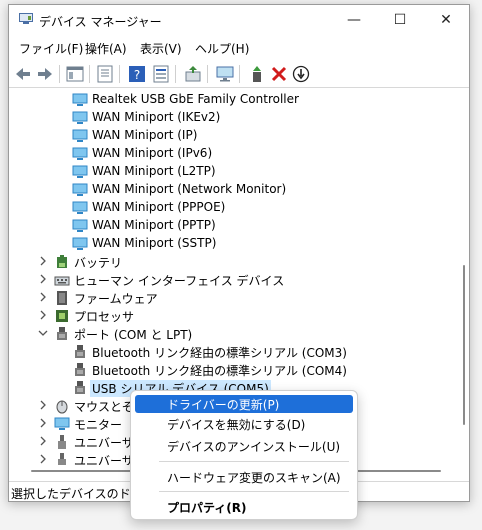 The width and height of the screenshot is (482, 530). I want to click on tree-item-label: Realtek USB GbE Family Controller, so click(195, 99).